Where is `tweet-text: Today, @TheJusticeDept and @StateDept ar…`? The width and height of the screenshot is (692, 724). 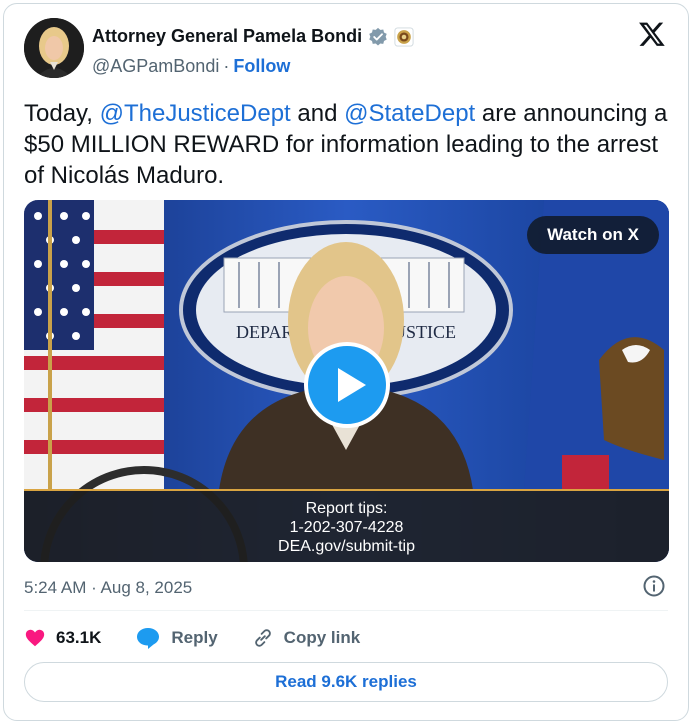
tweet-text: Today, @TheJusticeDept and @StateDept ar… is located at coordinates (349, 144).